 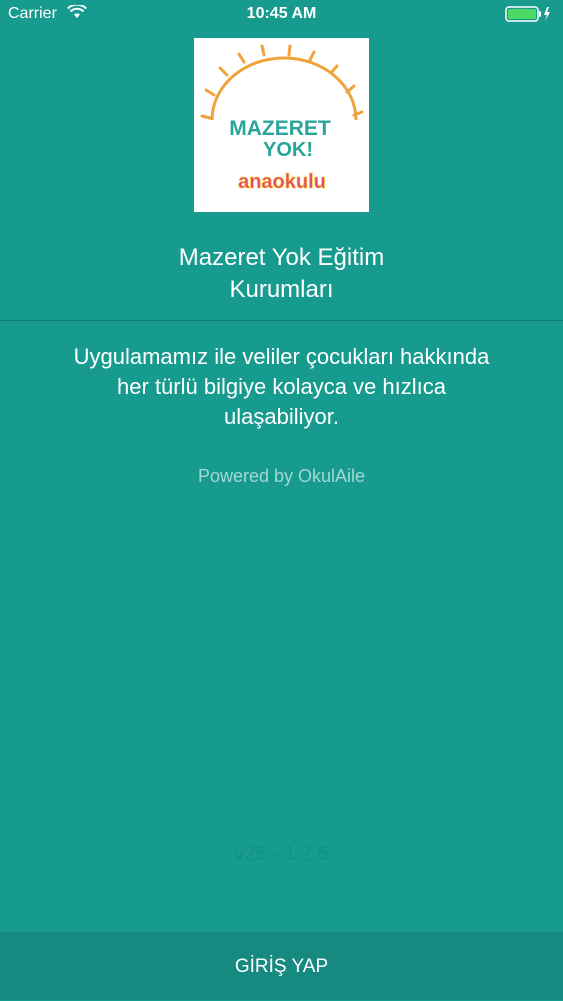 What do you see at coordinates (282, 182) in the screenshot?
I see `logo-text-anaokulu: anaokulu` at bounding box center [282, 182].